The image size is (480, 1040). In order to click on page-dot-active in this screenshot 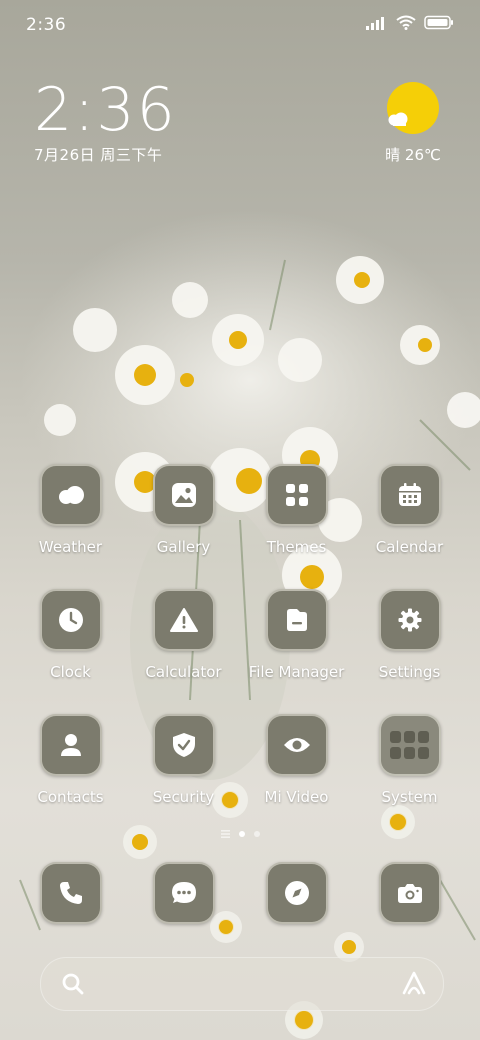, I will do `click(241, 834)`.